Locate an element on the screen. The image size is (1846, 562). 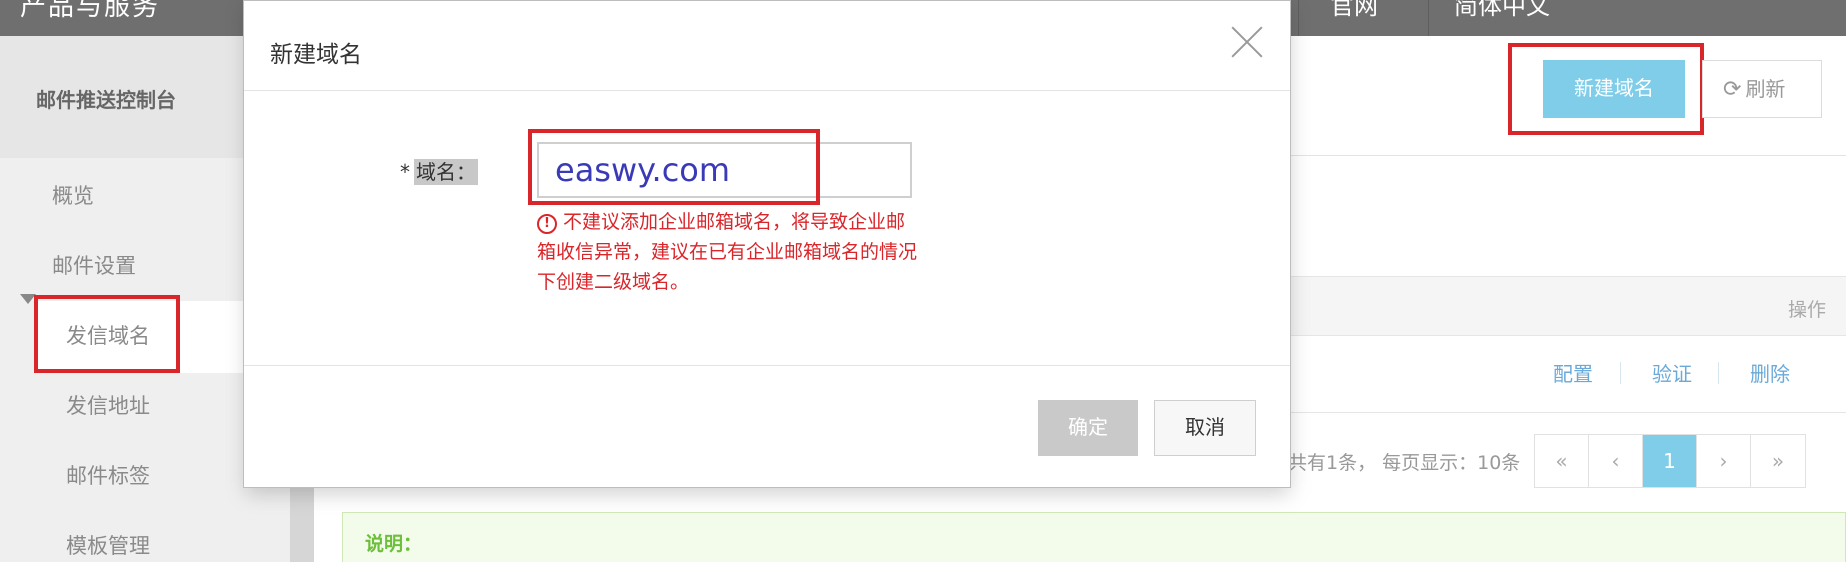
first-page-button: « is located at coordinates (1562, 461).